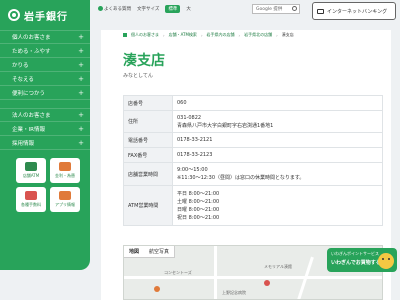 The height and width of the screenshot is (300, 400). What do you see at coordinates (183, 35) in the screenshot?
I see `breadcrumb-link: 店舗・ATM検索` at bounding box center [183, 35].